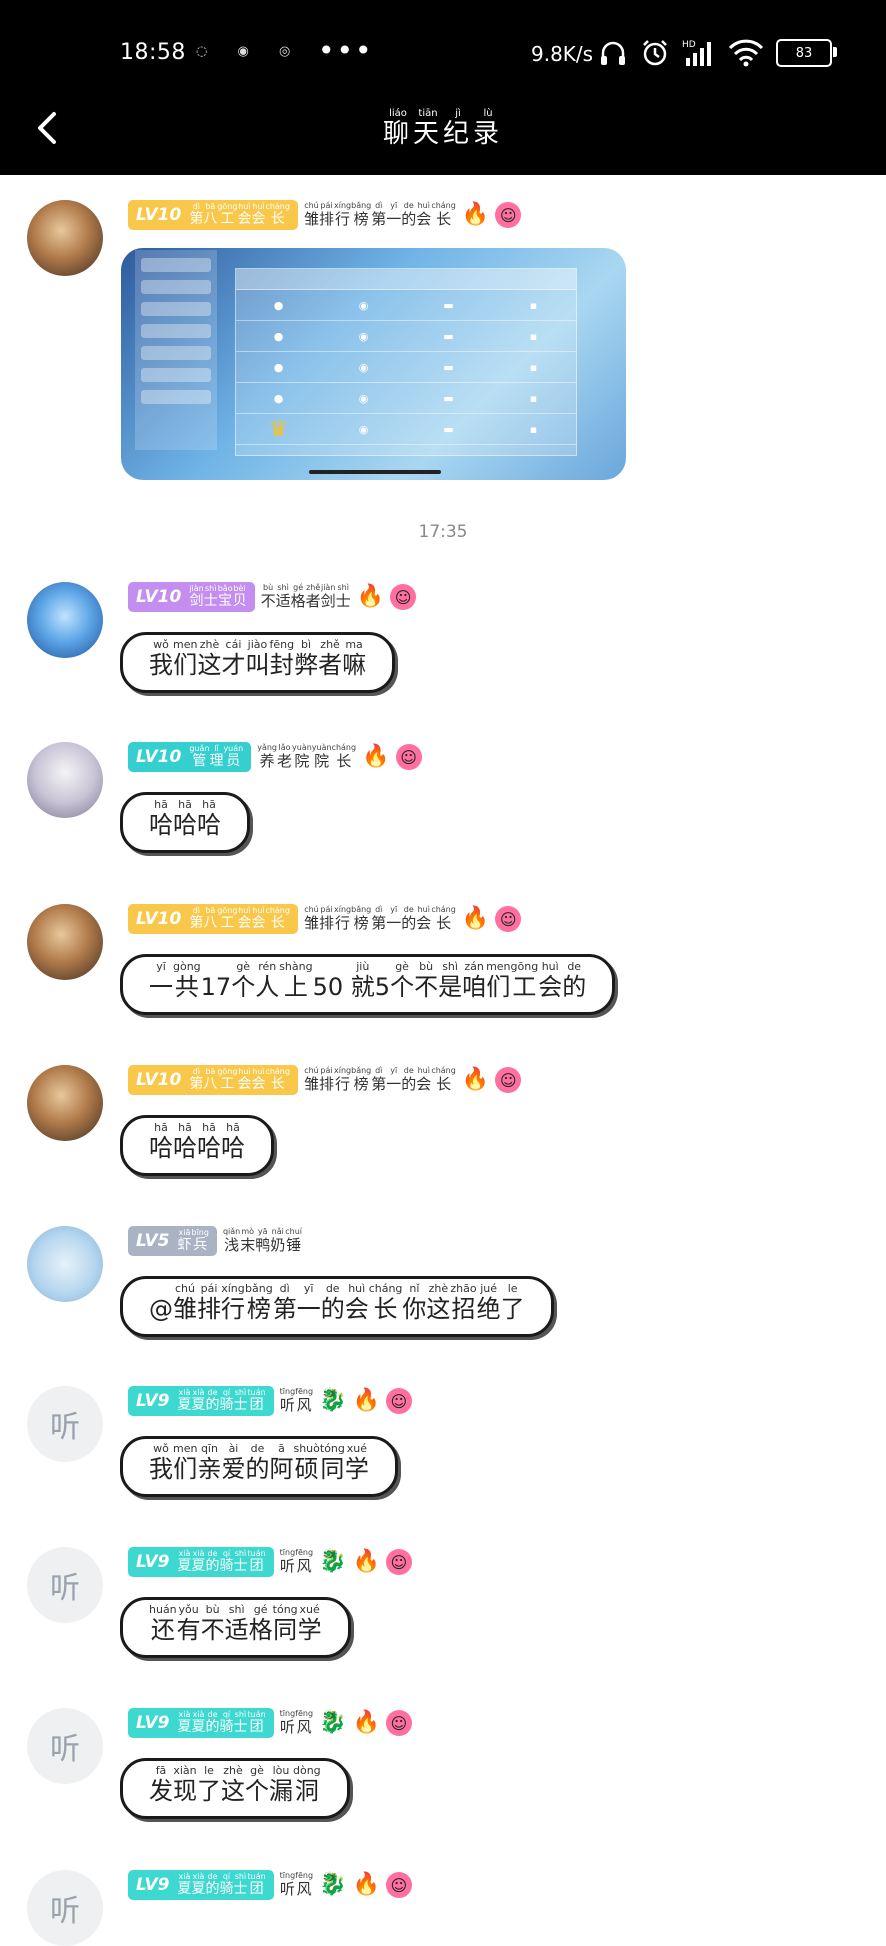 Image resolution: width=886 pixels, height=1946 pixels. What do you see at coordinates (243, 51) in the screenshot?
I see `notification-icon: ◉` at bounding box center [243, 51].